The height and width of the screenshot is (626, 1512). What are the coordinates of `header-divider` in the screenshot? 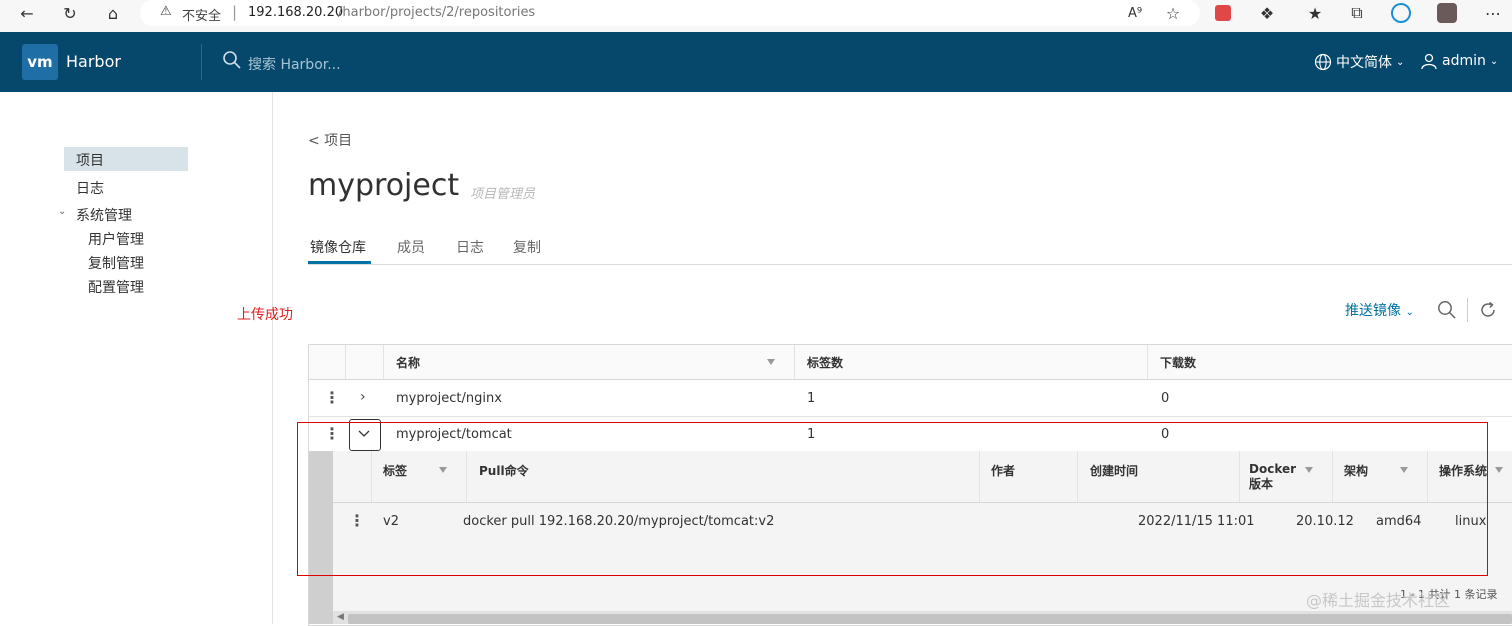 It's located at (201, 62).